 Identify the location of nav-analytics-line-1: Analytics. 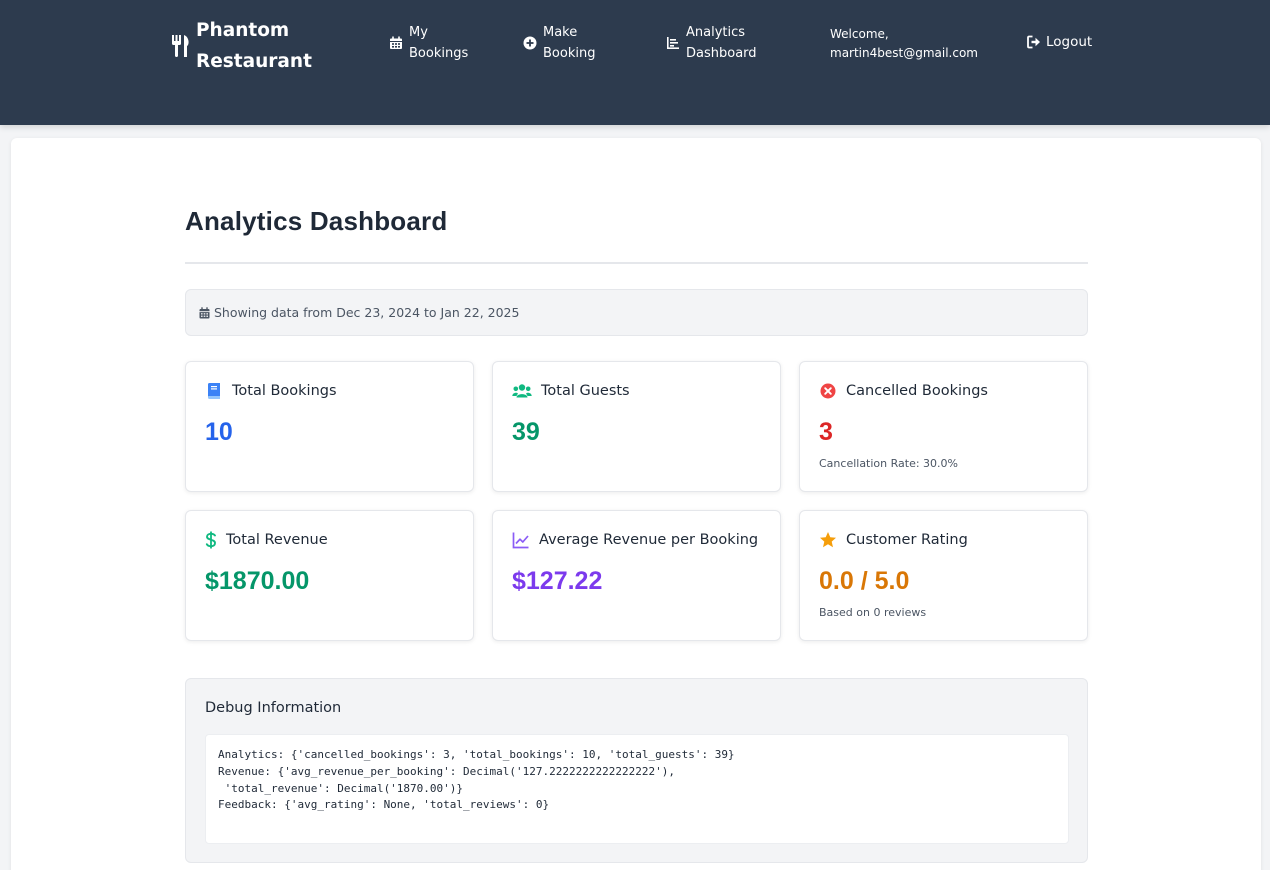
(716, 32).